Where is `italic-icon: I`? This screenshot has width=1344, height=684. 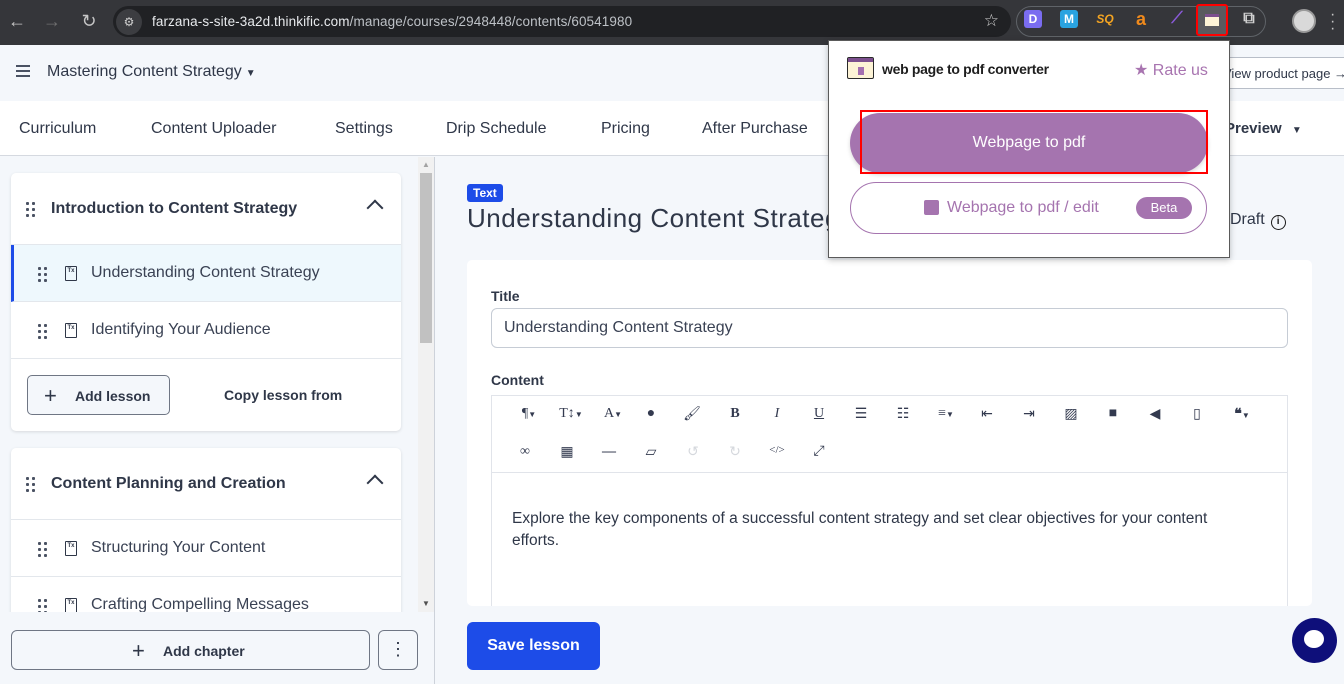 italic-icon: I is located at coordinates (777, 414).